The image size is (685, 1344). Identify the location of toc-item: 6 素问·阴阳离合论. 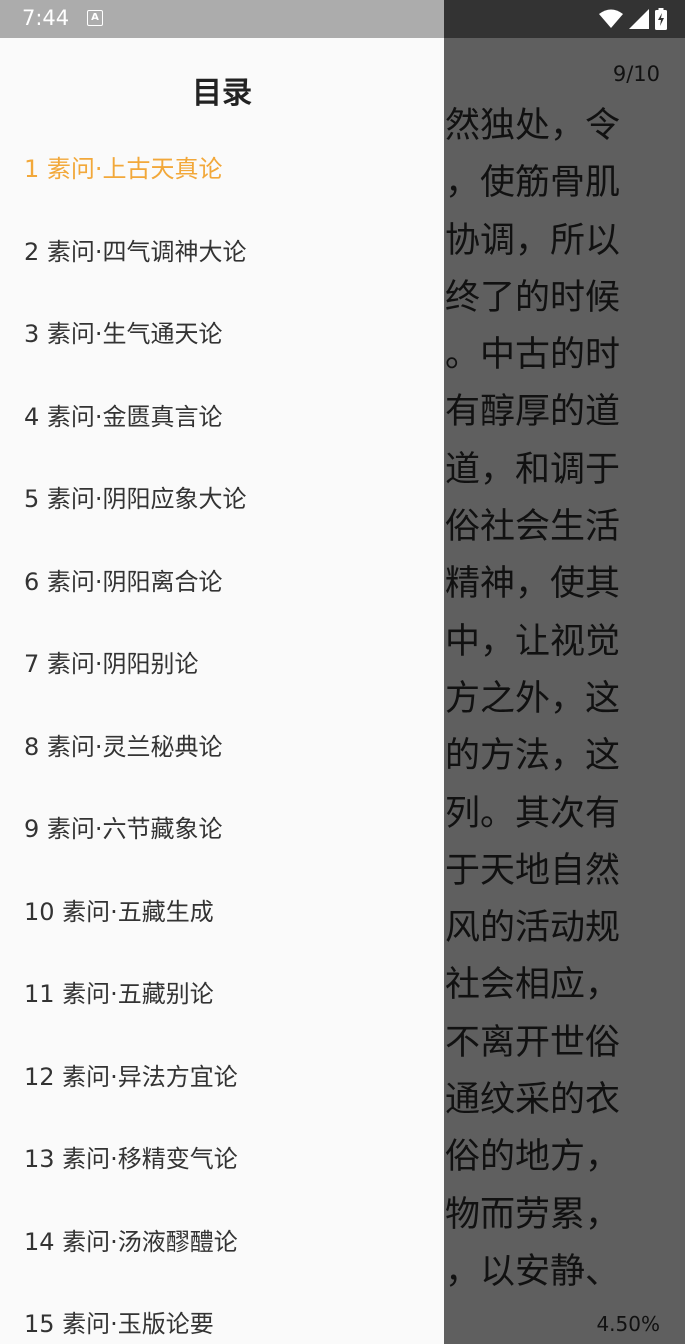
(222, 582).